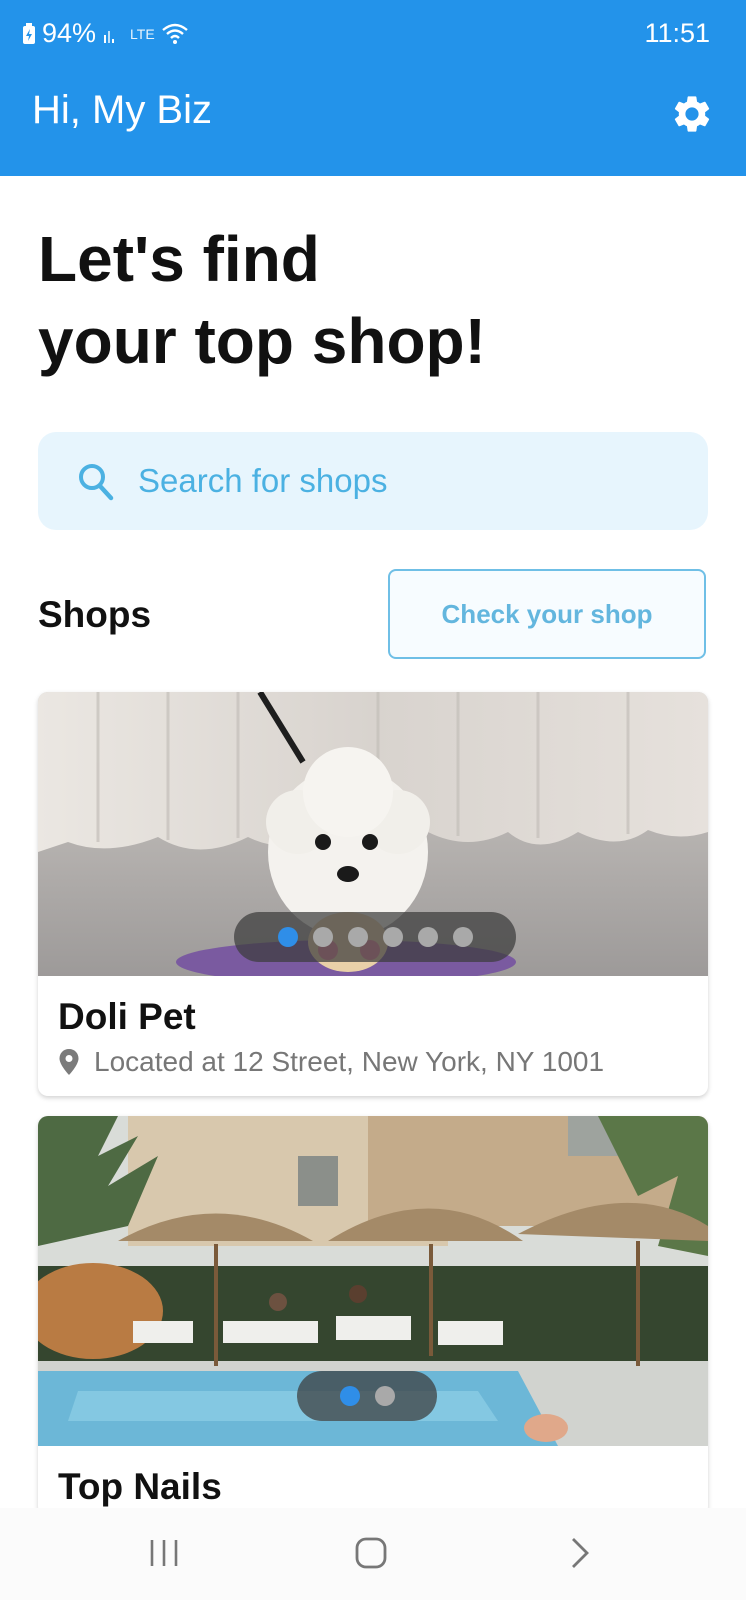  I want to click on back-icon, so click(580, 1553).